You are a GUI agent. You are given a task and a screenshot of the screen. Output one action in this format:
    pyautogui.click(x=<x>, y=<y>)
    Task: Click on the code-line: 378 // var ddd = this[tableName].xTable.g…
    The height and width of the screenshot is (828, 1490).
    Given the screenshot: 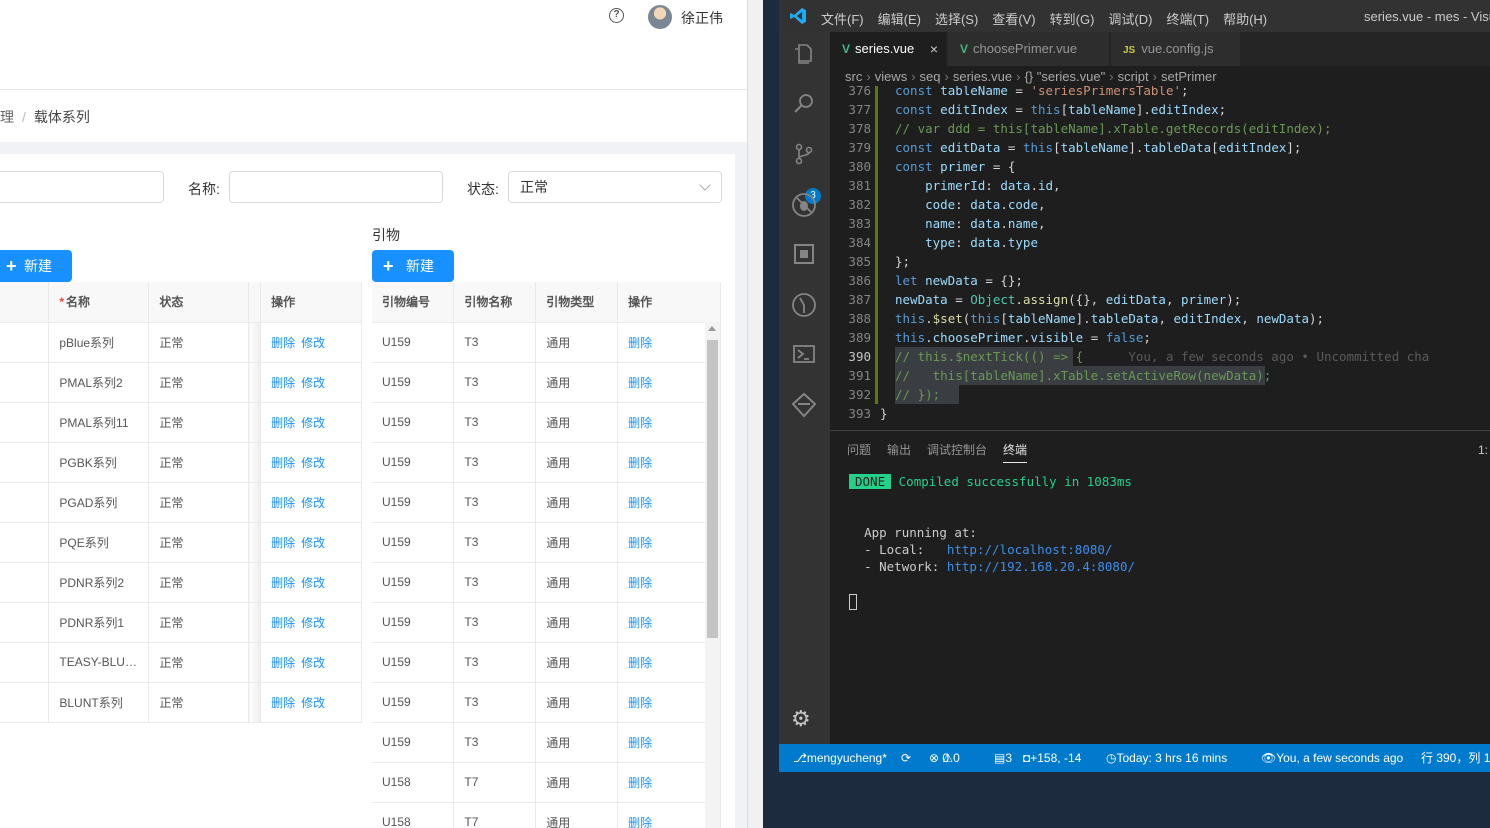 What is the action you would take?
    pyautogui.click(x=1160, y=128)
    